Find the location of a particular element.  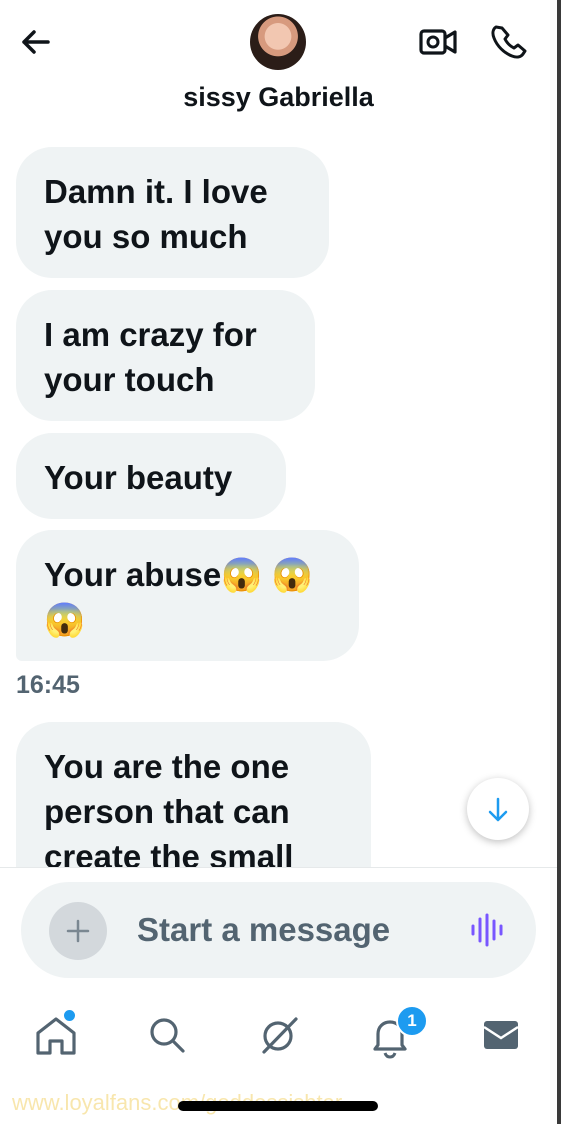

voice-message-icon is located at coordinates (487, 930).